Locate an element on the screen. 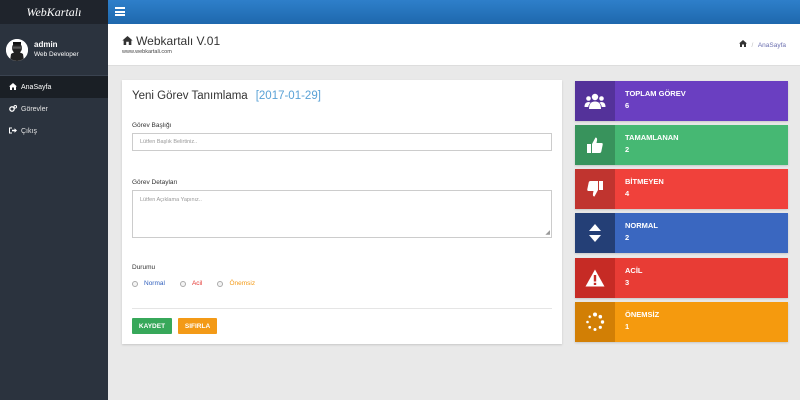 This screenshot has height=400, width=800. save-button: KAYDET is located at coordinates (152, 326).